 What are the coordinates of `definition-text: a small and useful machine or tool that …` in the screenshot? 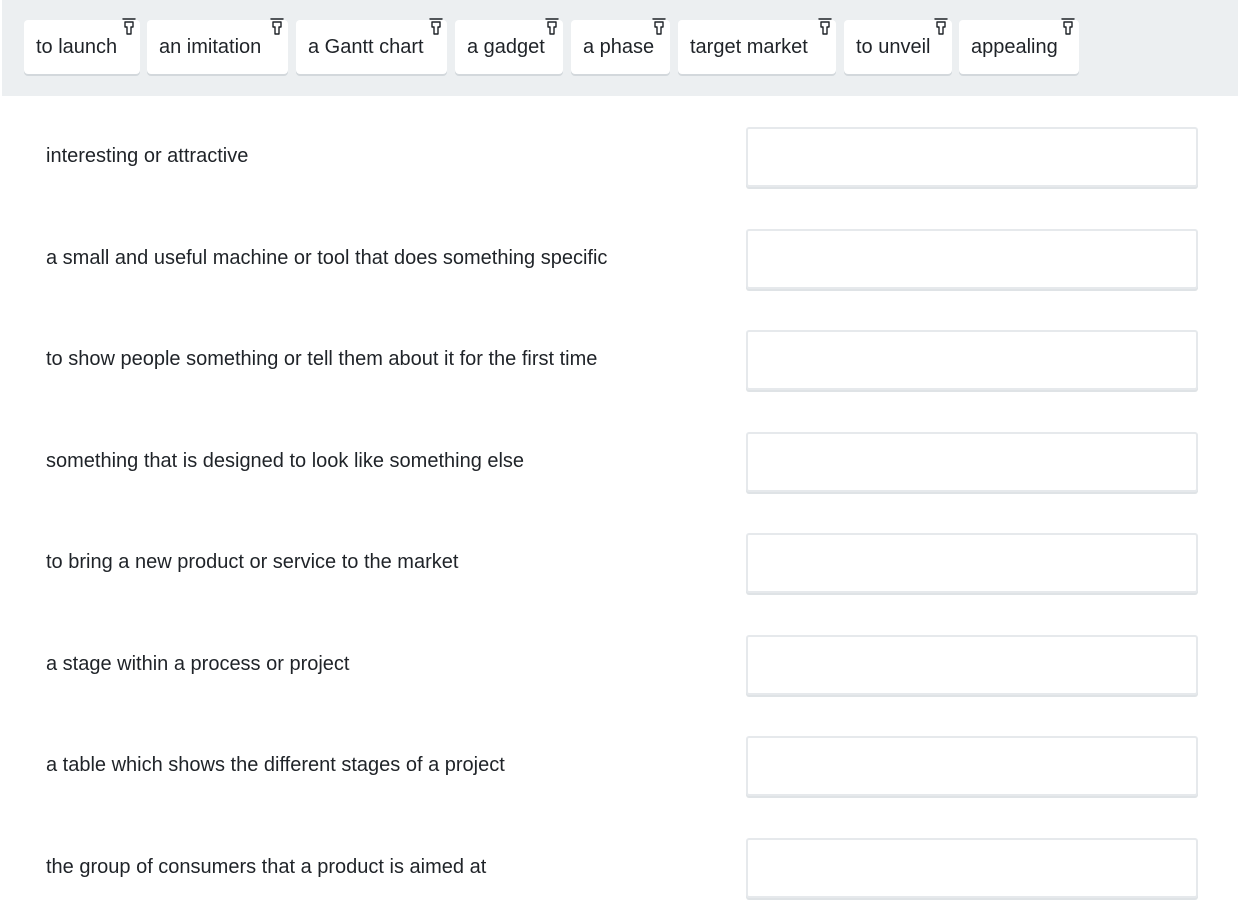 It's located at (327, 258).